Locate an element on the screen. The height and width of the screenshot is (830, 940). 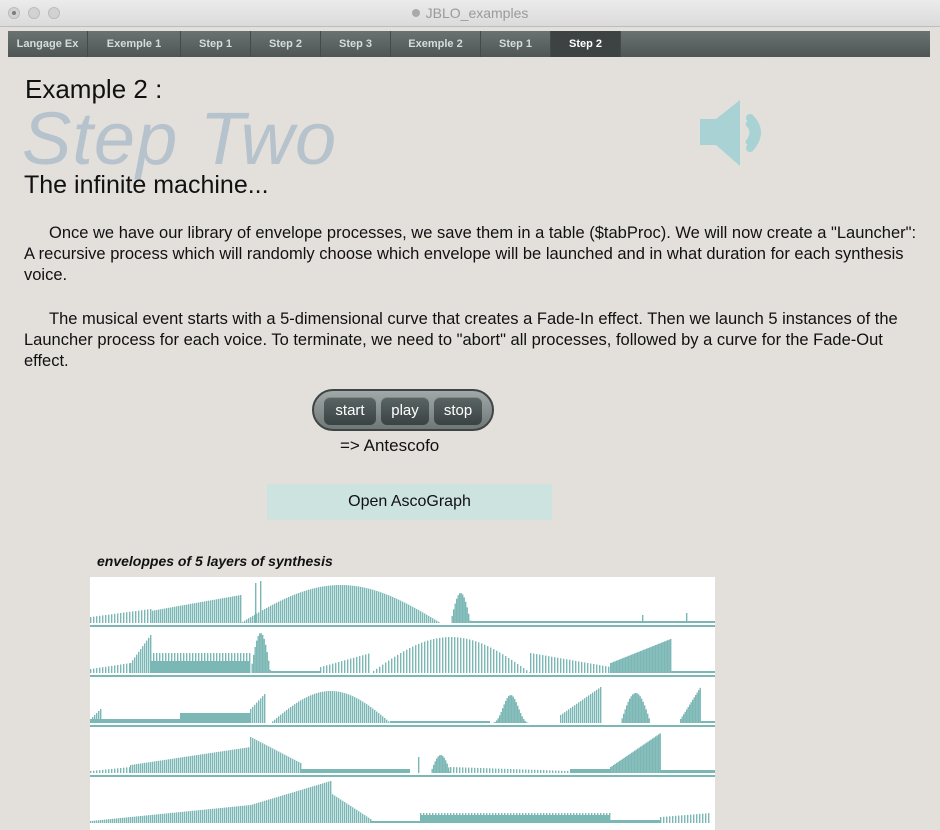
envelopes-title: enveloppes of 5 layers of synthesis is located at coordinates (215, 561).